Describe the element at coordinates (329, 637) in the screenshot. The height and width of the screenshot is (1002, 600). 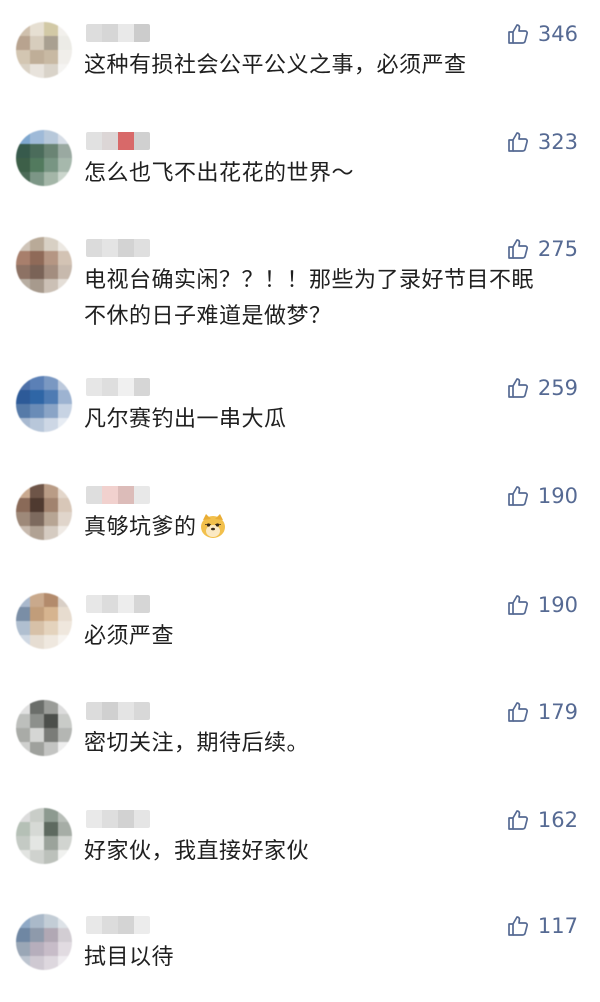
I see `comment-text: 必须严查` at that location.